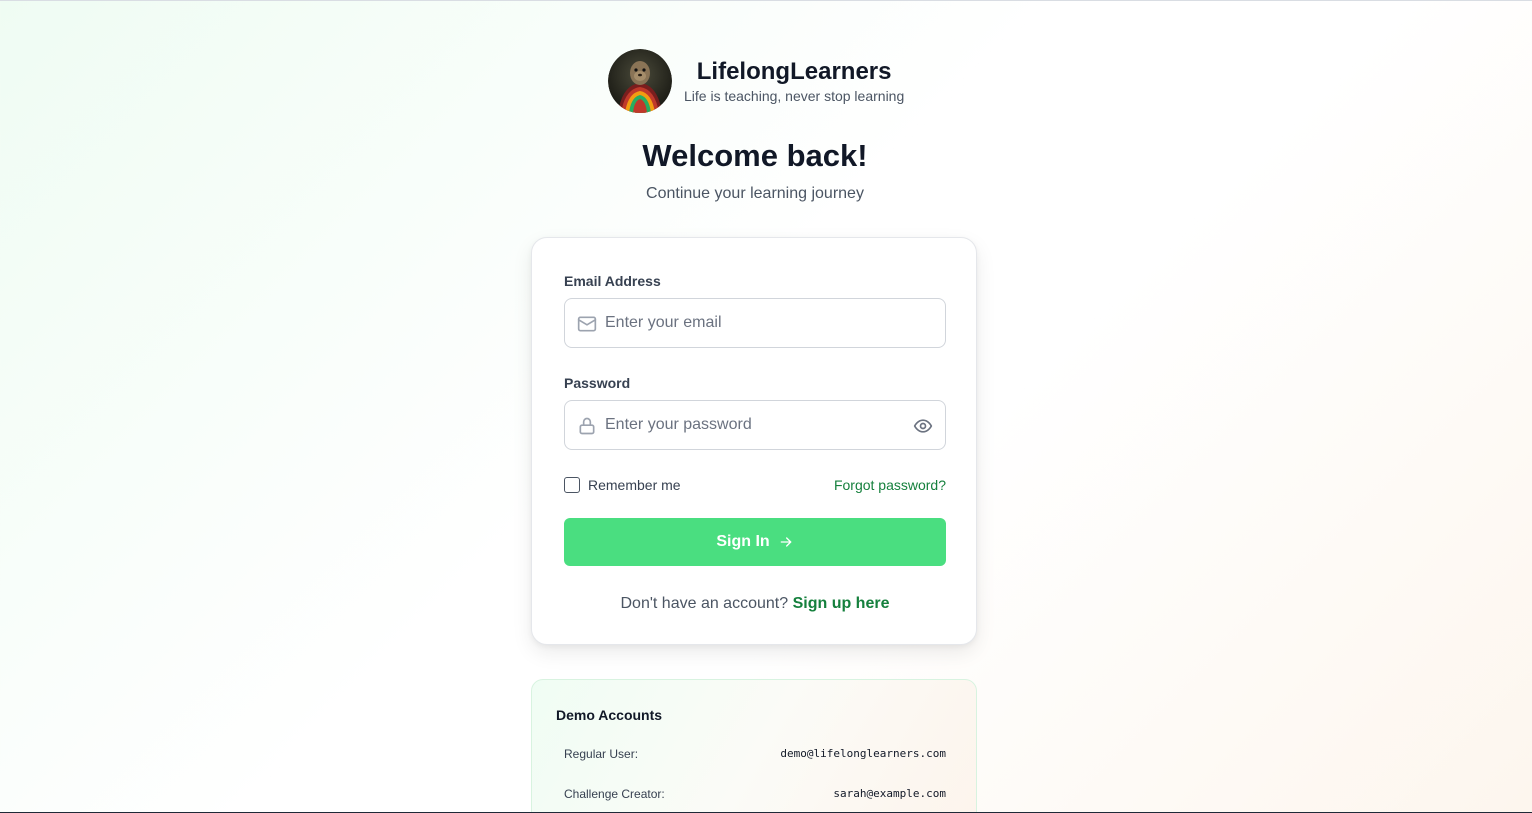  I want to click on page-subtitle: Continue your learning journey, so click(755, 193).